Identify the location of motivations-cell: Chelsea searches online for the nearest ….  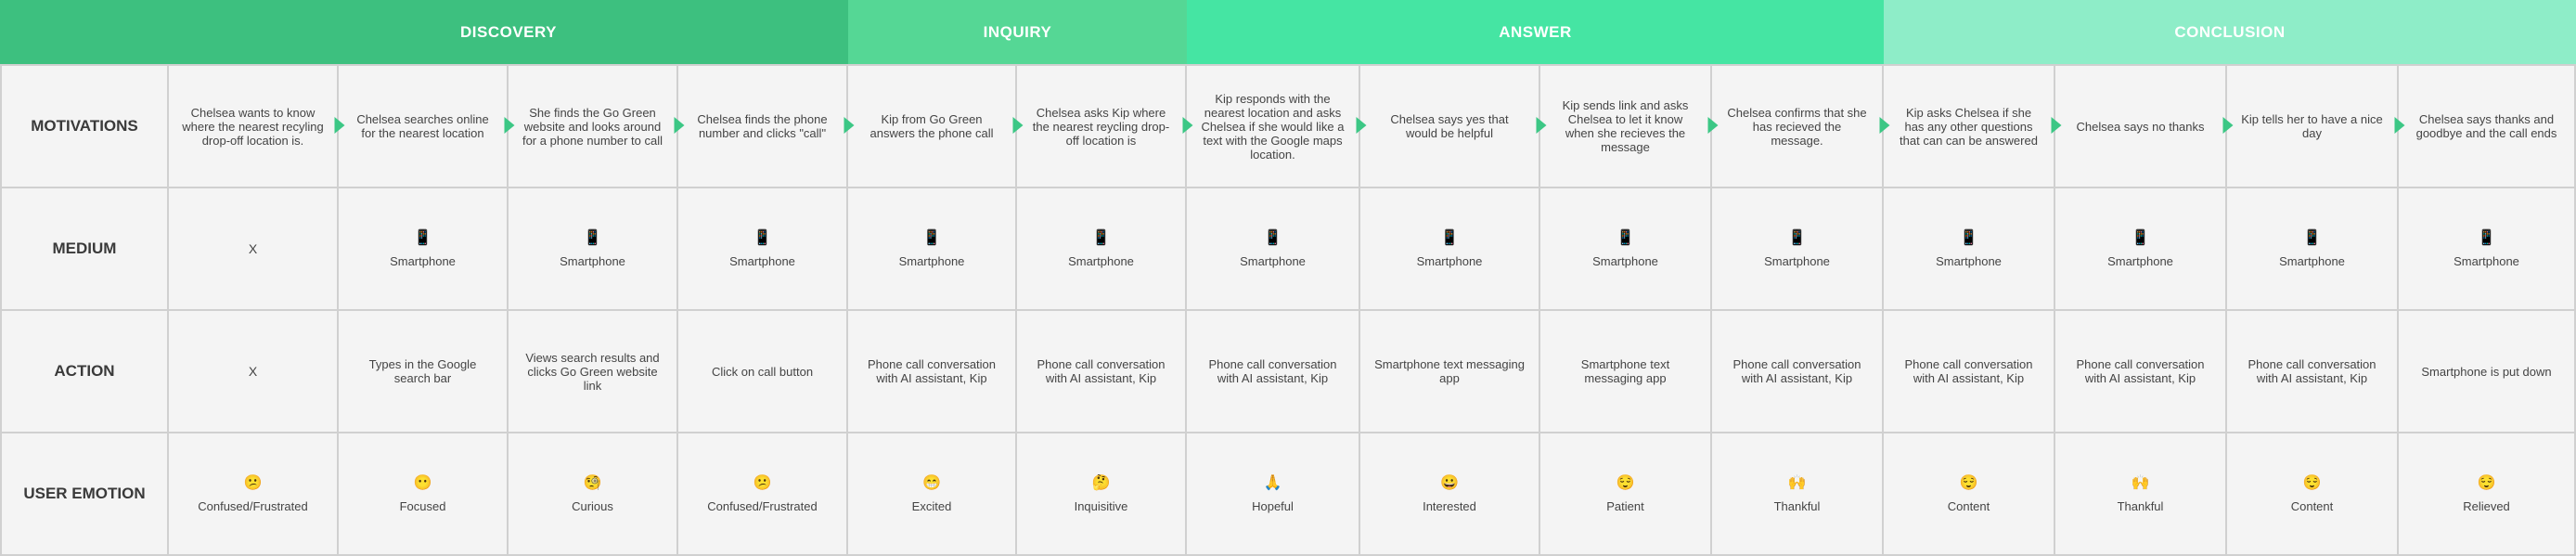
(423, 126).